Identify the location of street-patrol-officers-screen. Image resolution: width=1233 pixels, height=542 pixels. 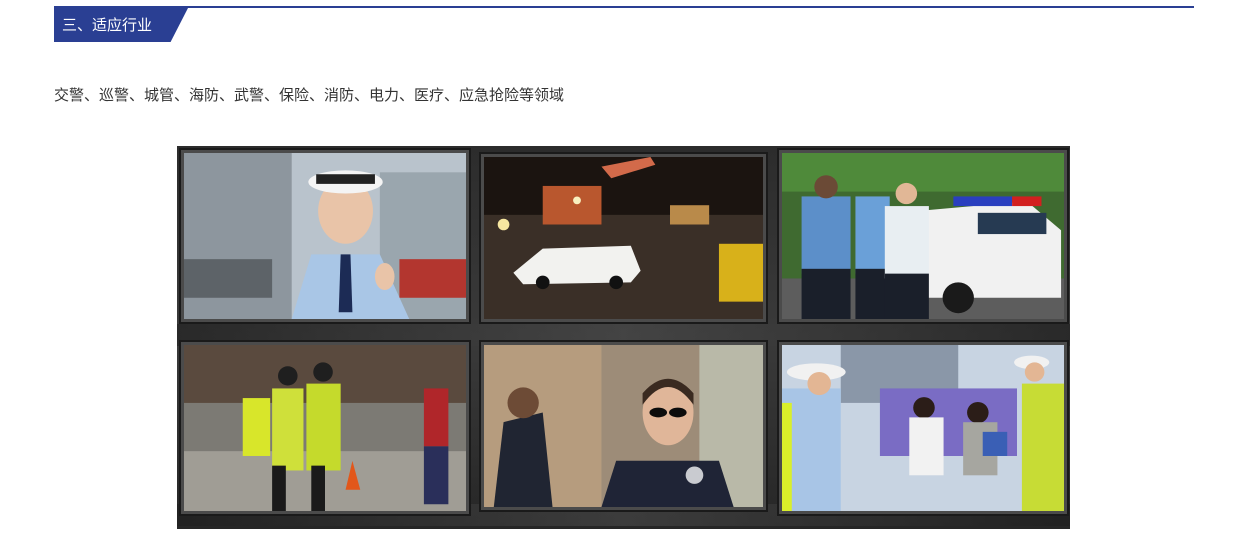
(325, 428).